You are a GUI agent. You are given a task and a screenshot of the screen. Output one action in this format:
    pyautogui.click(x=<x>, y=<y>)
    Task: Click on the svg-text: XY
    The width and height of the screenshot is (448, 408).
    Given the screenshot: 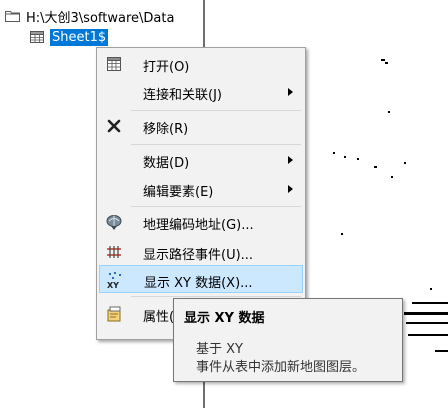 What is the action you would take?
    pyautogui.click(x=113, y=285)
    